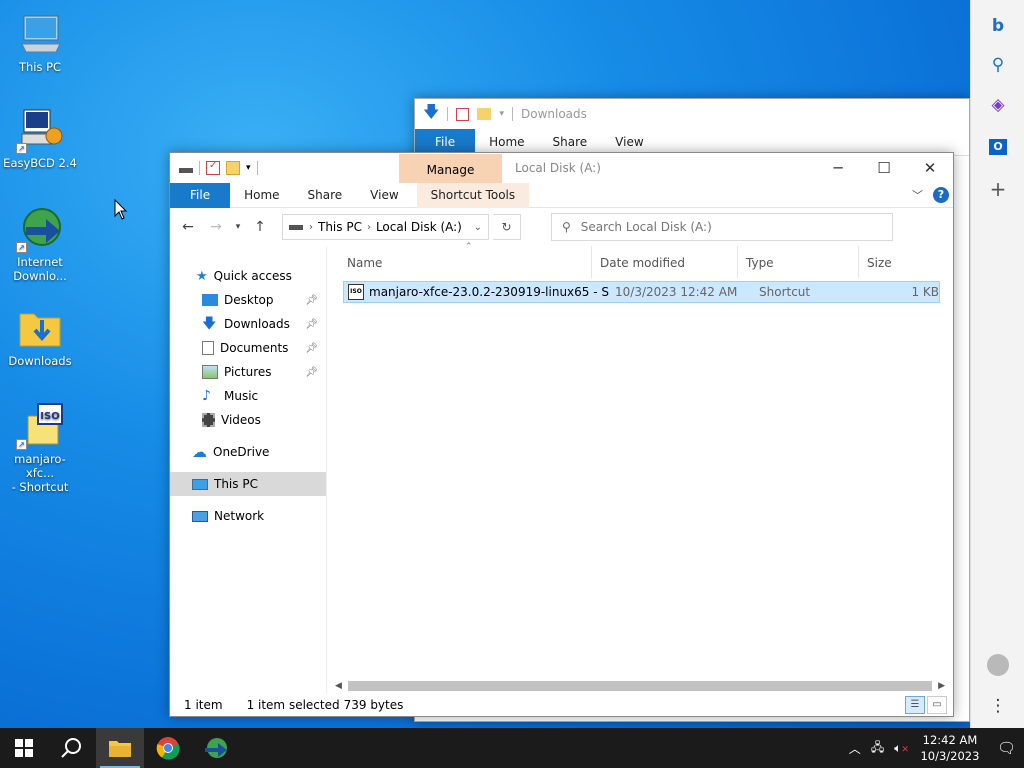  What do you see at coordinates (915, 705) in the screenshot?
I see `details-view-button: ☰` at bounding box center [915, 705].